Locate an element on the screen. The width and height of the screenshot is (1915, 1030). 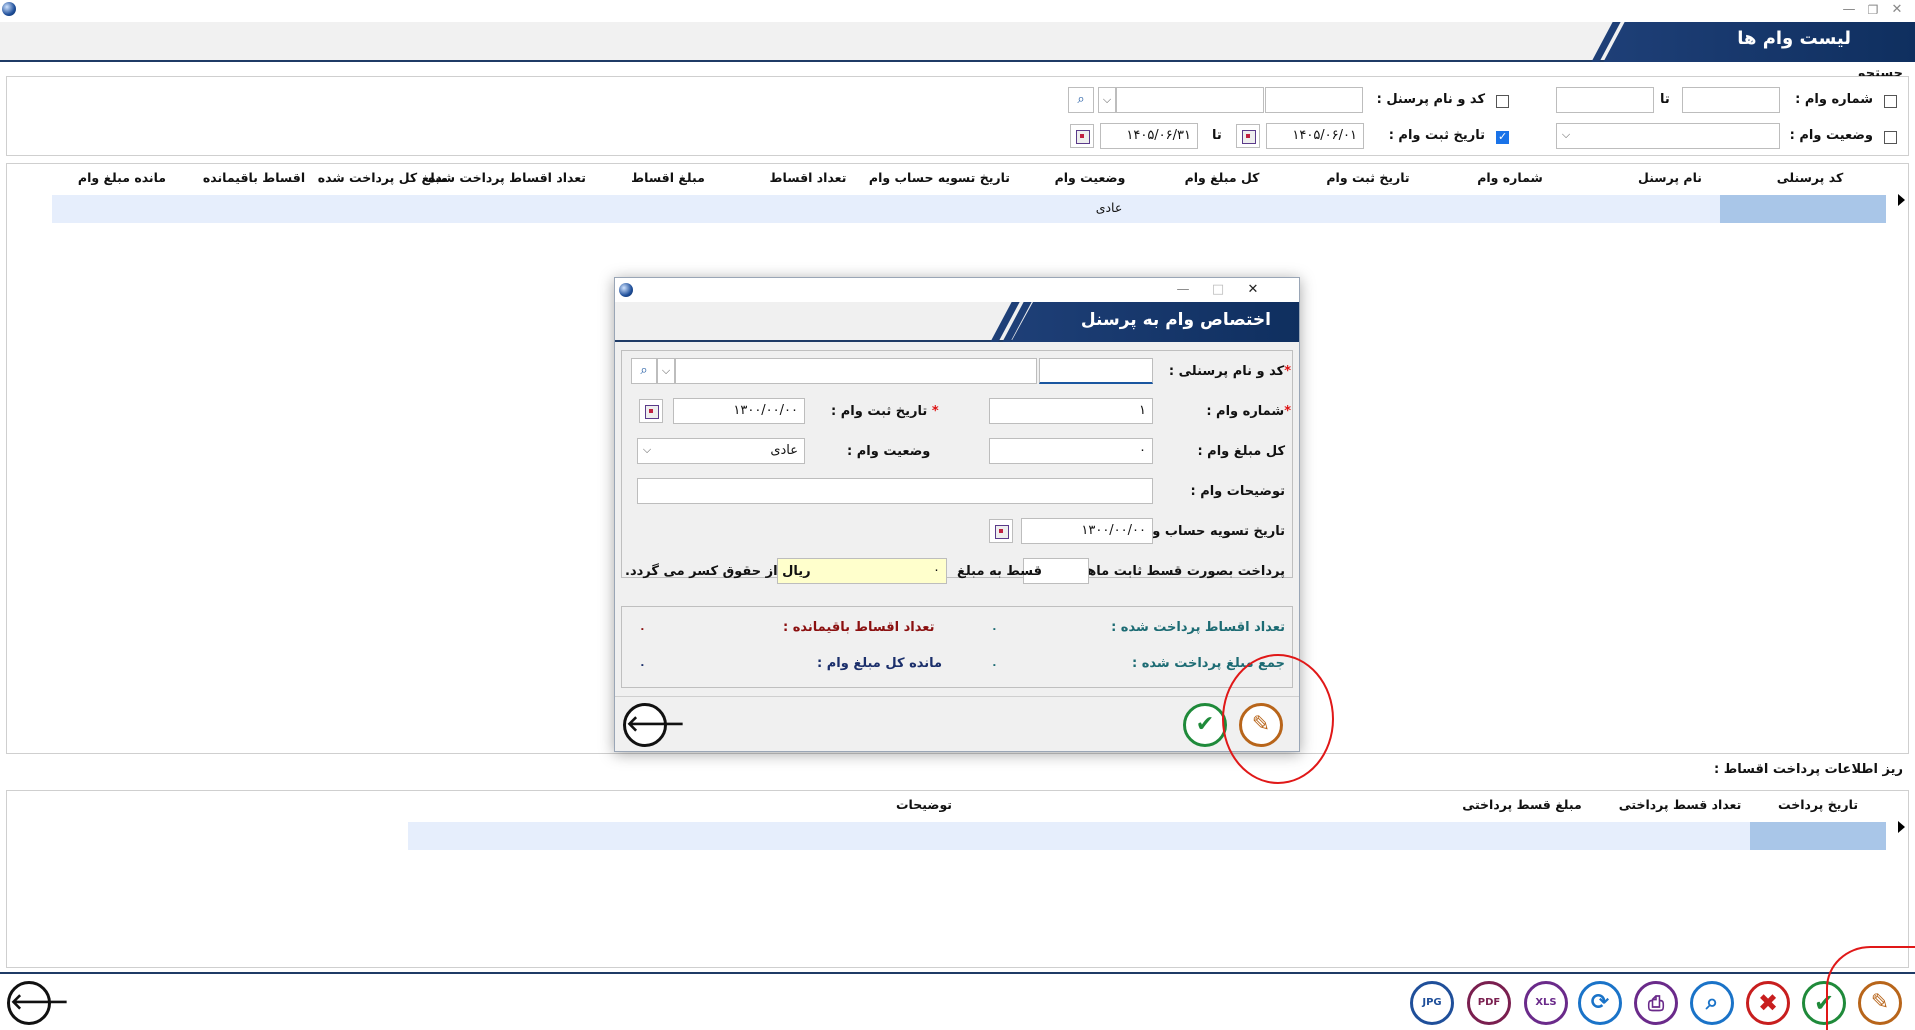
pdf-export-icon: PDF is located at coordinates (1489, 1002).